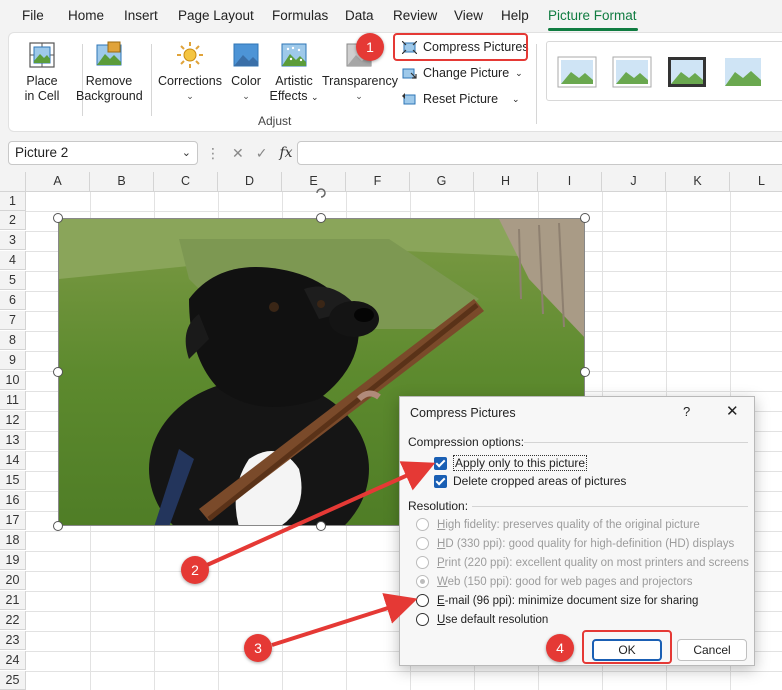 This screenshot has height=690, width=782. I want to click on row-header: 25, so click(13, 680).